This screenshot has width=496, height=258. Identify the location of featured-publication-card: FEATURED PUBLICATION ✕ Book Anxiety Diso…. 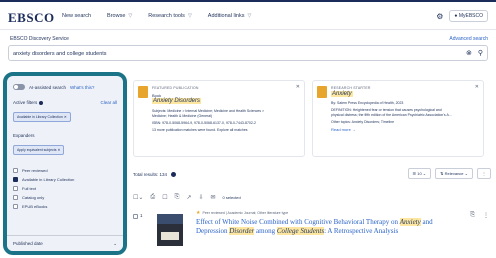
(219, 118).